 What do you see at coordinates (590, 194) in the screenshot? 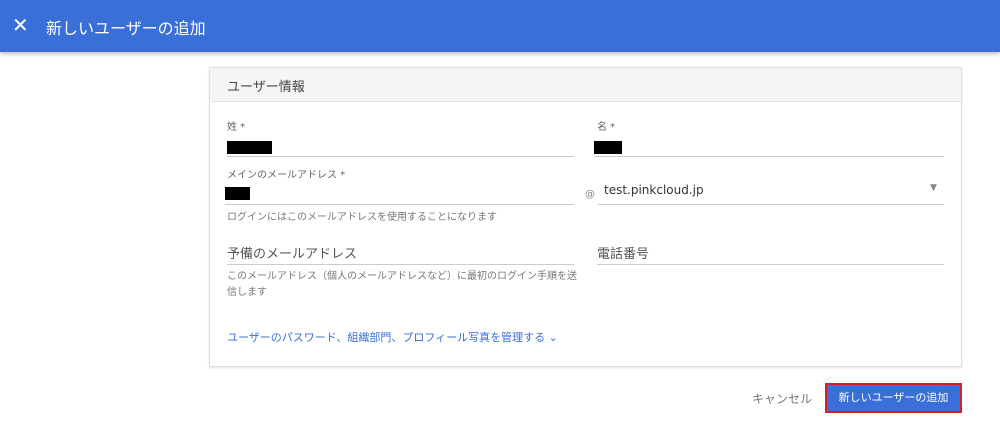
I see `at-sign: @` at bounding box center [590, 194].